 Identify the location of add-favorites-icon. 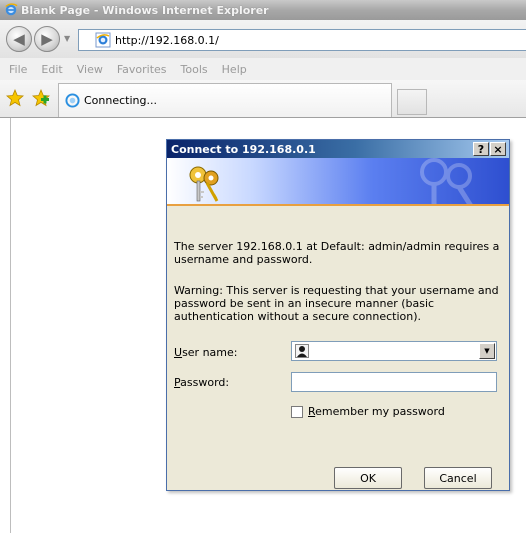
(41, 98).